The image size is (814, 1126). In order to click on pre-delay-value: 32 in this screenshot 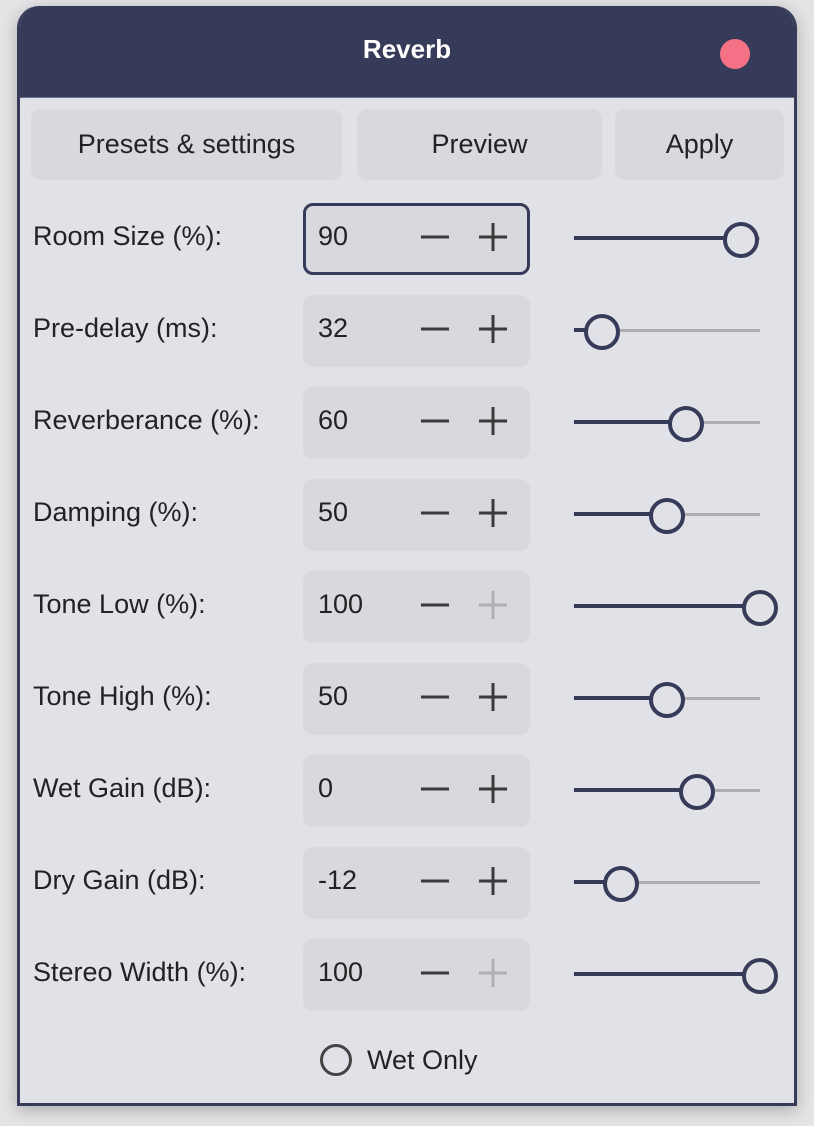, I will do `click(333, 328)`.